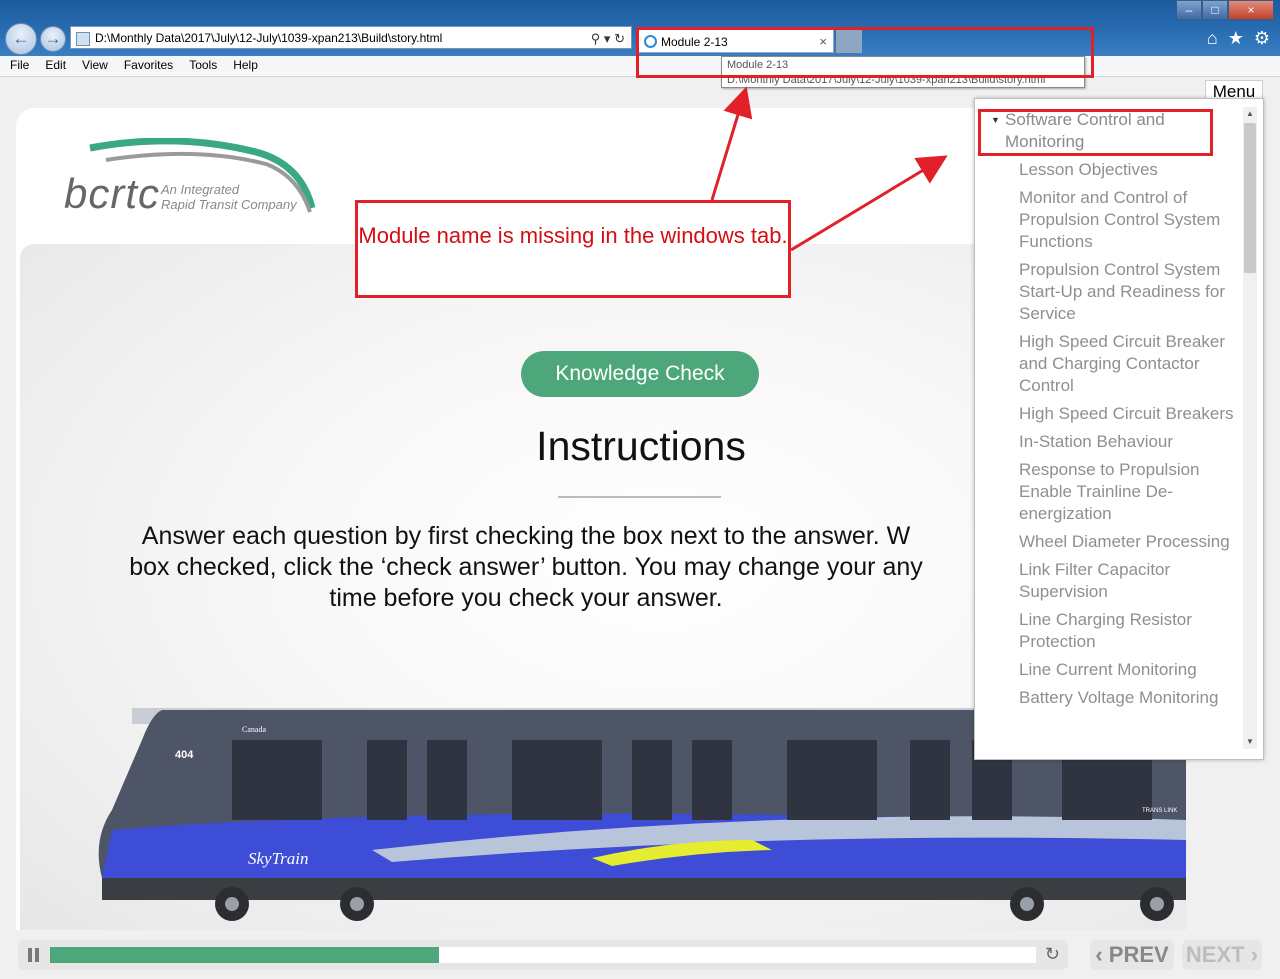 Image resolution: width=1280 pixels, height=979 pixels. What do you see at coordinates (1128, 670) in the screenshot?
I see `menu-item: Line Current Monitoring` at bounding box center [1128, 670].